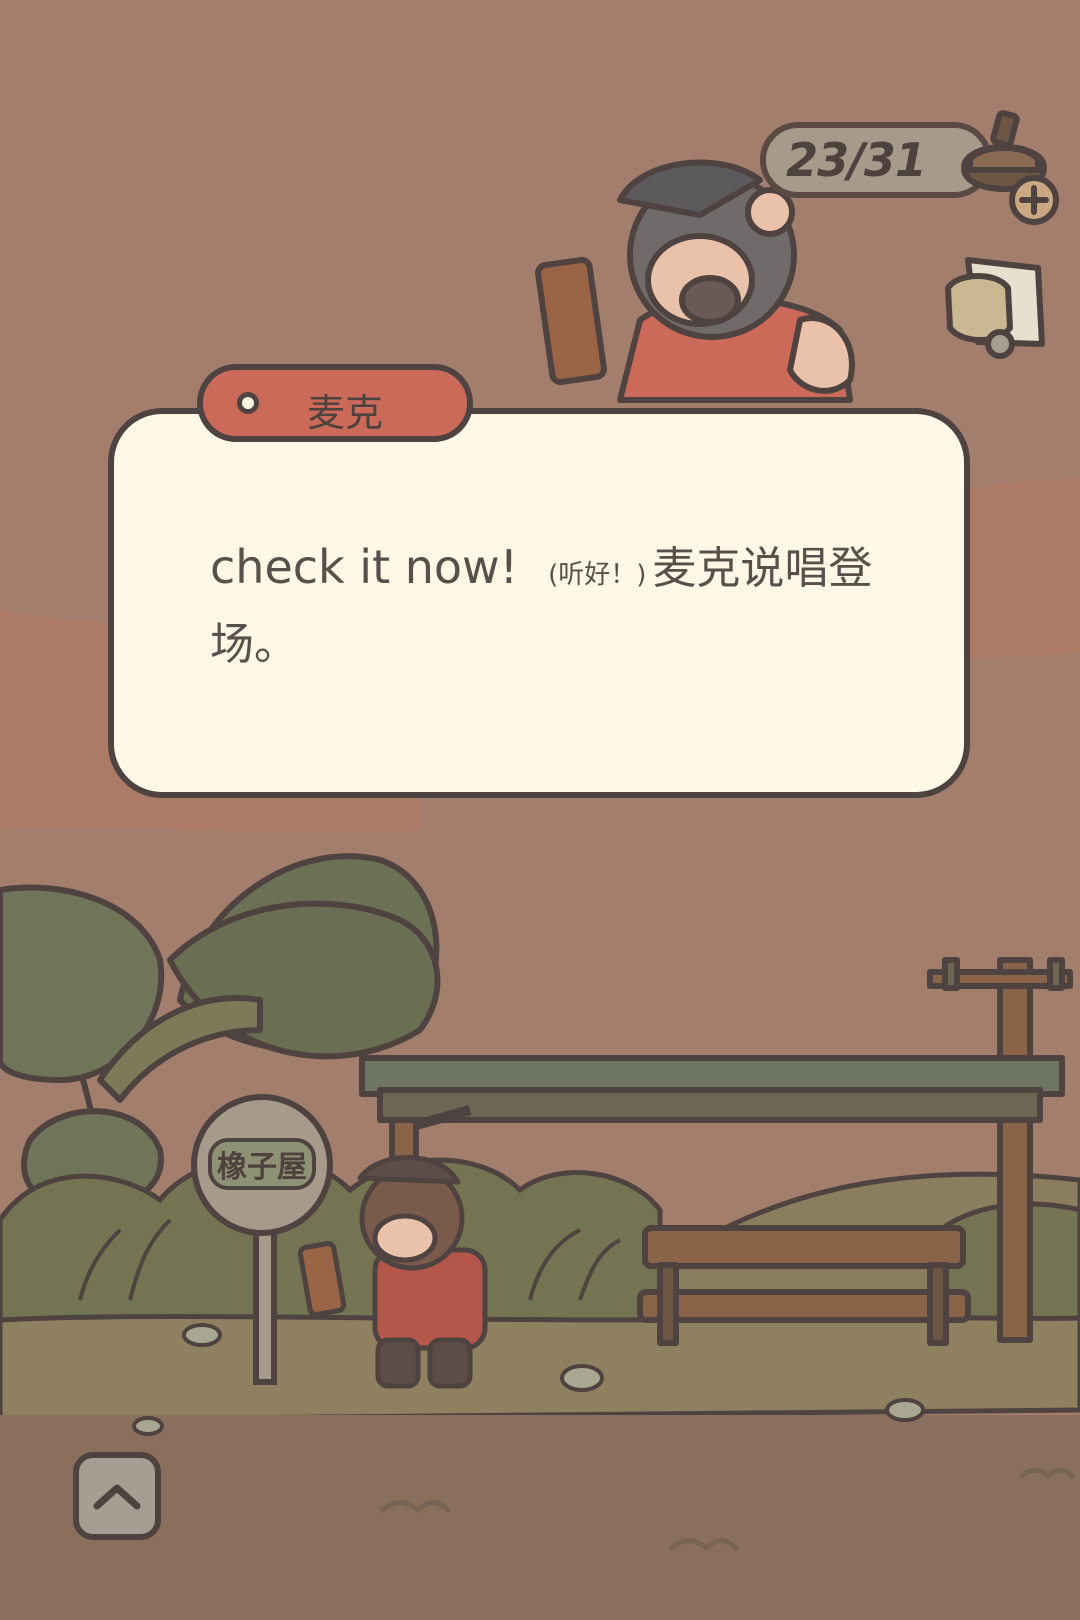 This screenshot has height=1620, width=1080. I want to click on bus-stop-sign-label: 橡子屋, so click(262, 1167).